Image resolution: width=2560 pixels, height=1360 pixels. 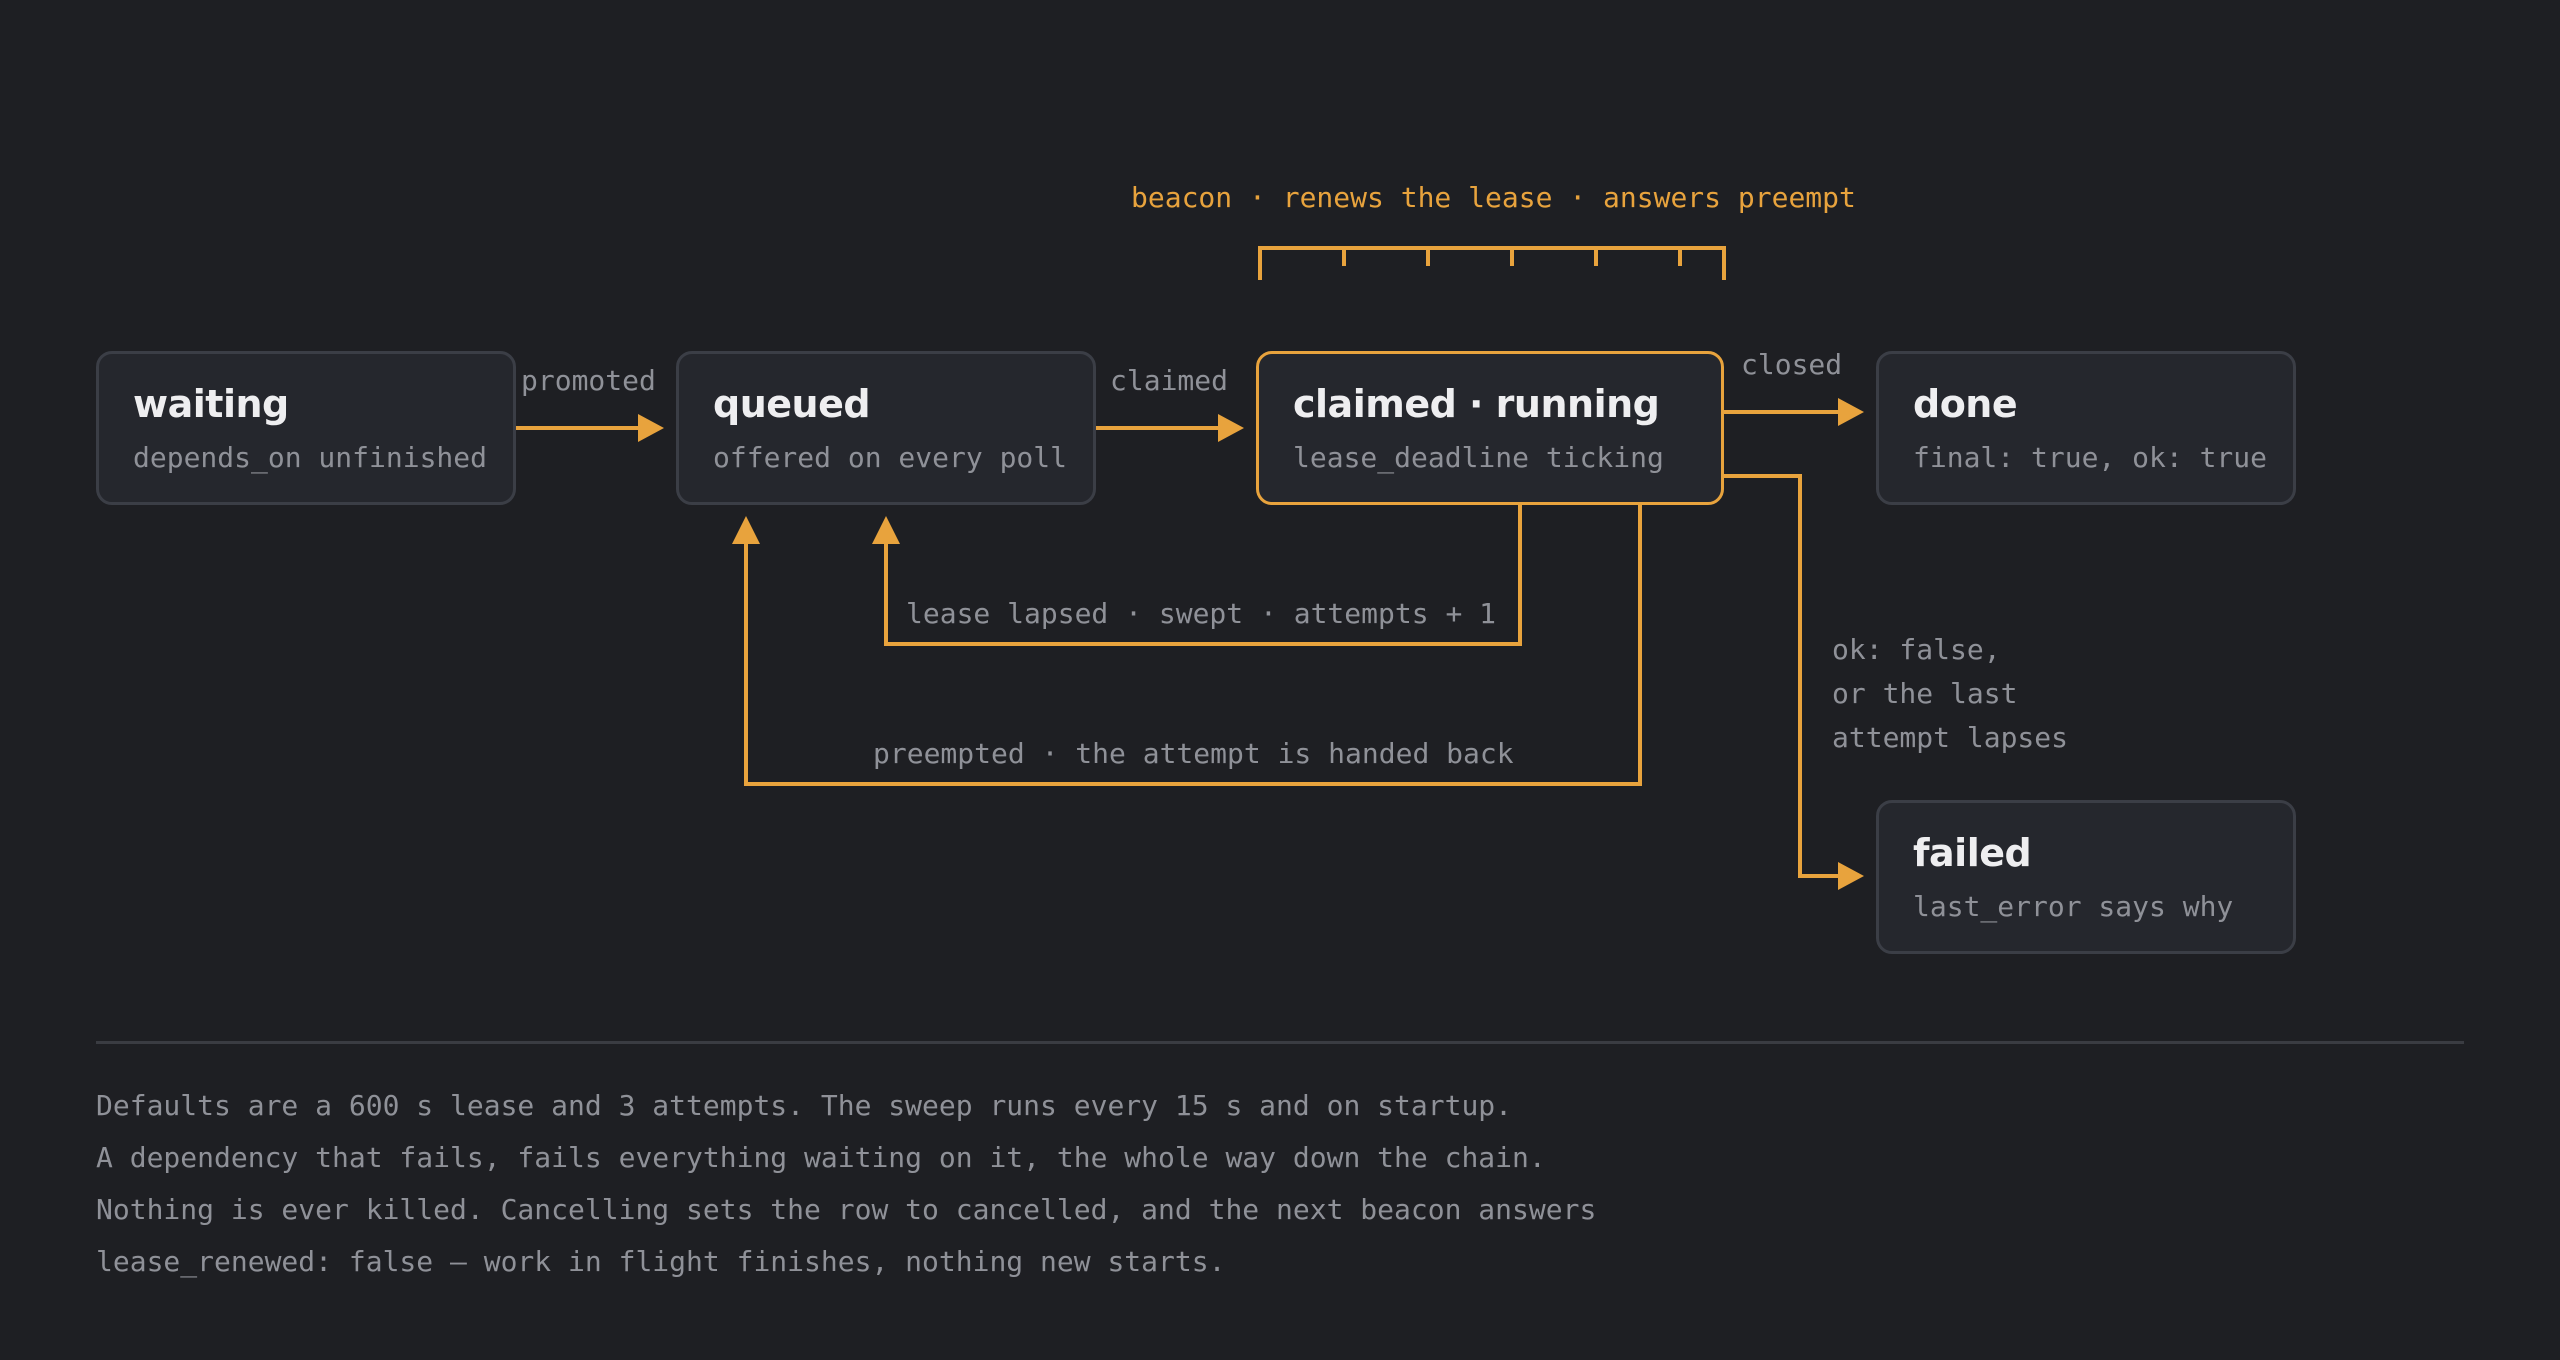 What do you see at coordinates (1972, 853) in the screenshot?
I see `state-title: failed` at bounding box center [1972, 853].